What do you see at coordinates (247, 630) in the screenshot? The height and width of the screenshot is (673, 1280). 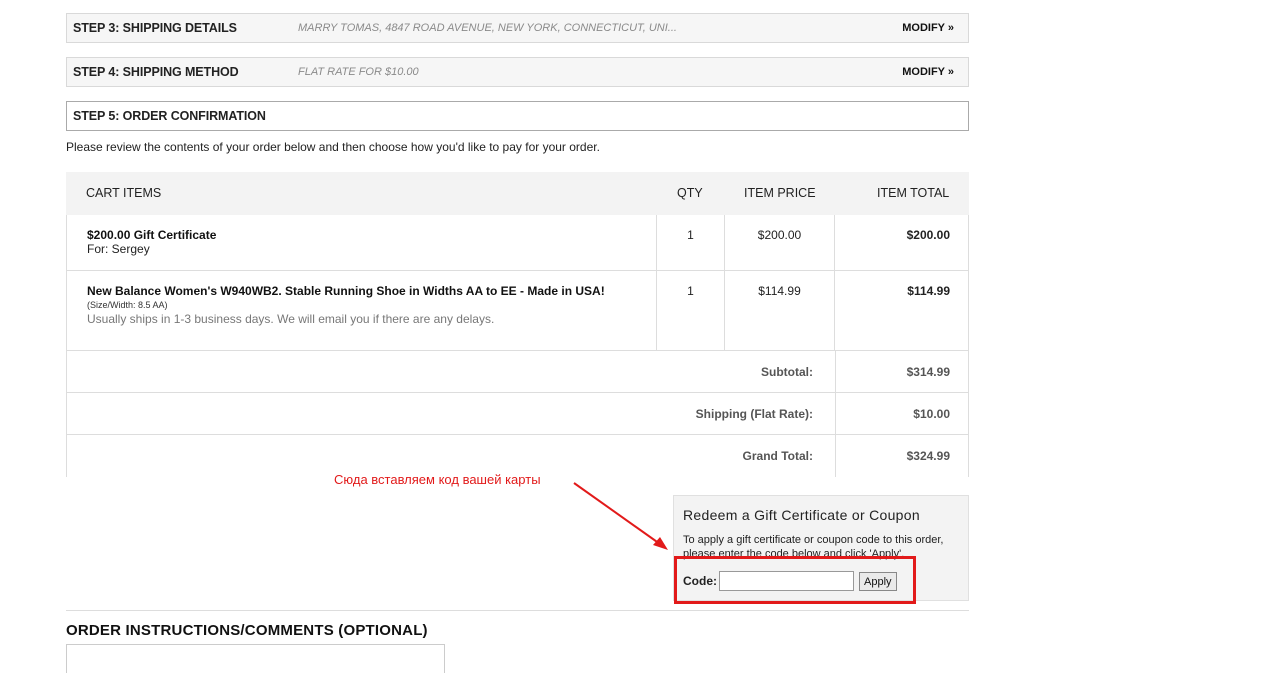 I see `comments-title: ORDER INSTRUCTIONS/COMMENTS (OPTIONAL)` at bounding box center [247, 630].